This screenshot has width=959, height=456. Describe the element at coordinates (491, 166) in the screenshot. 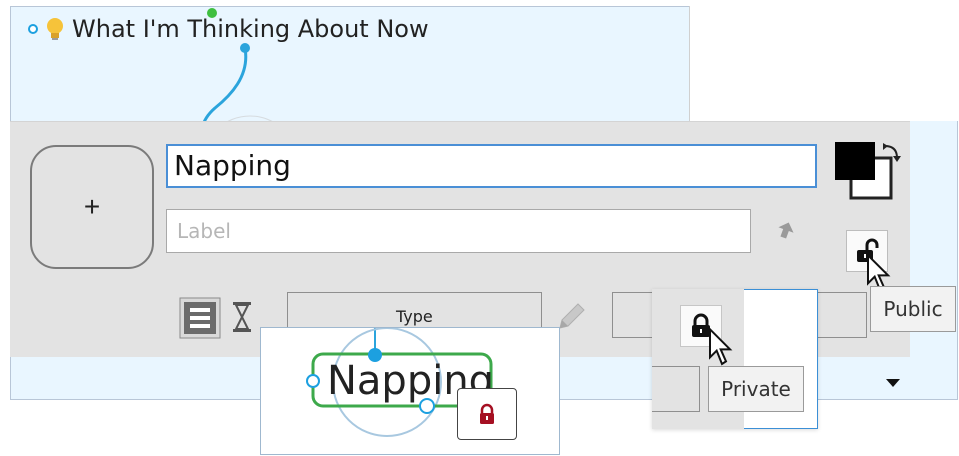

I see `thought-name-input: Napping` at that location.